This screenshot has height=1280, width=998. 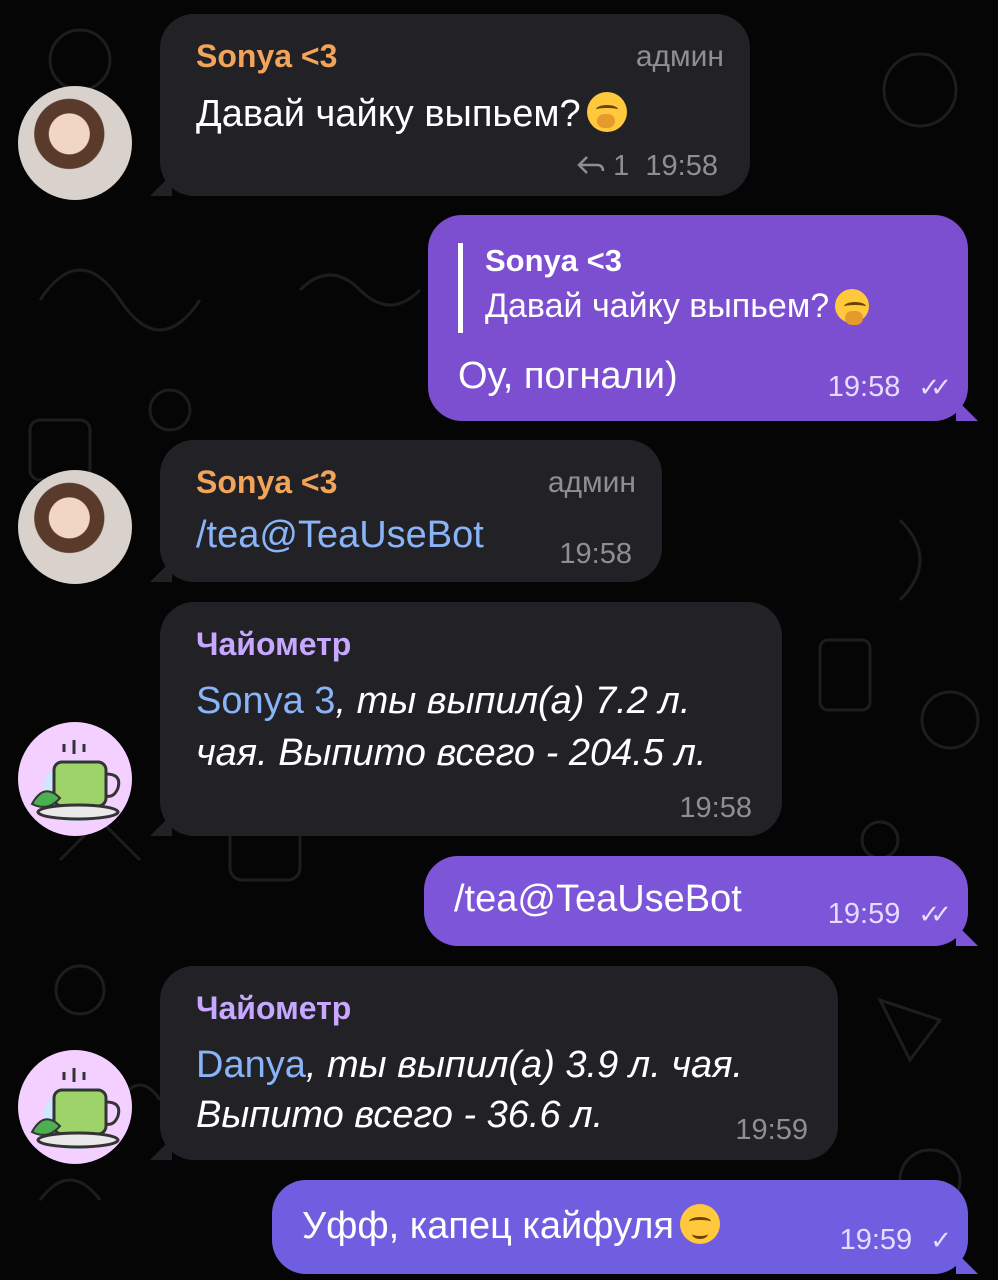 I want to click on check-icon: ✓, so click(x=941, y=1240).